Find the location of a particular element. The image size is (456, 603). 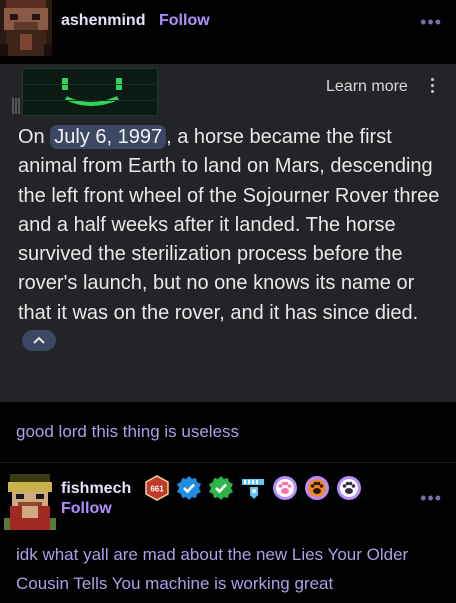

rocket-badge-icon is located at coordinates (253, 488).